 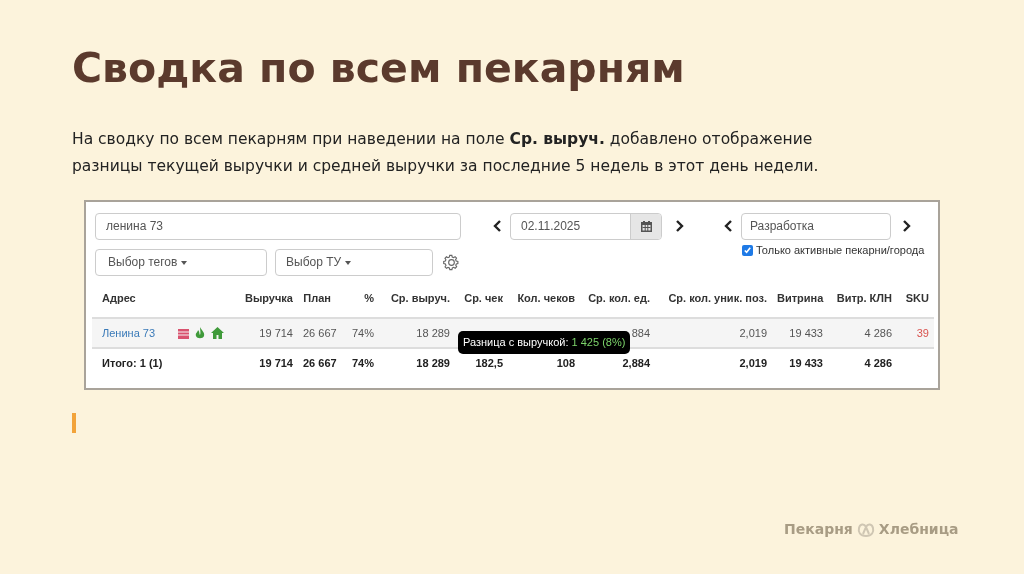 What do you see at coordinates (278, 226) in the screenshot?
I see `search-field: ленина 73` at bounding box center [278, 226].